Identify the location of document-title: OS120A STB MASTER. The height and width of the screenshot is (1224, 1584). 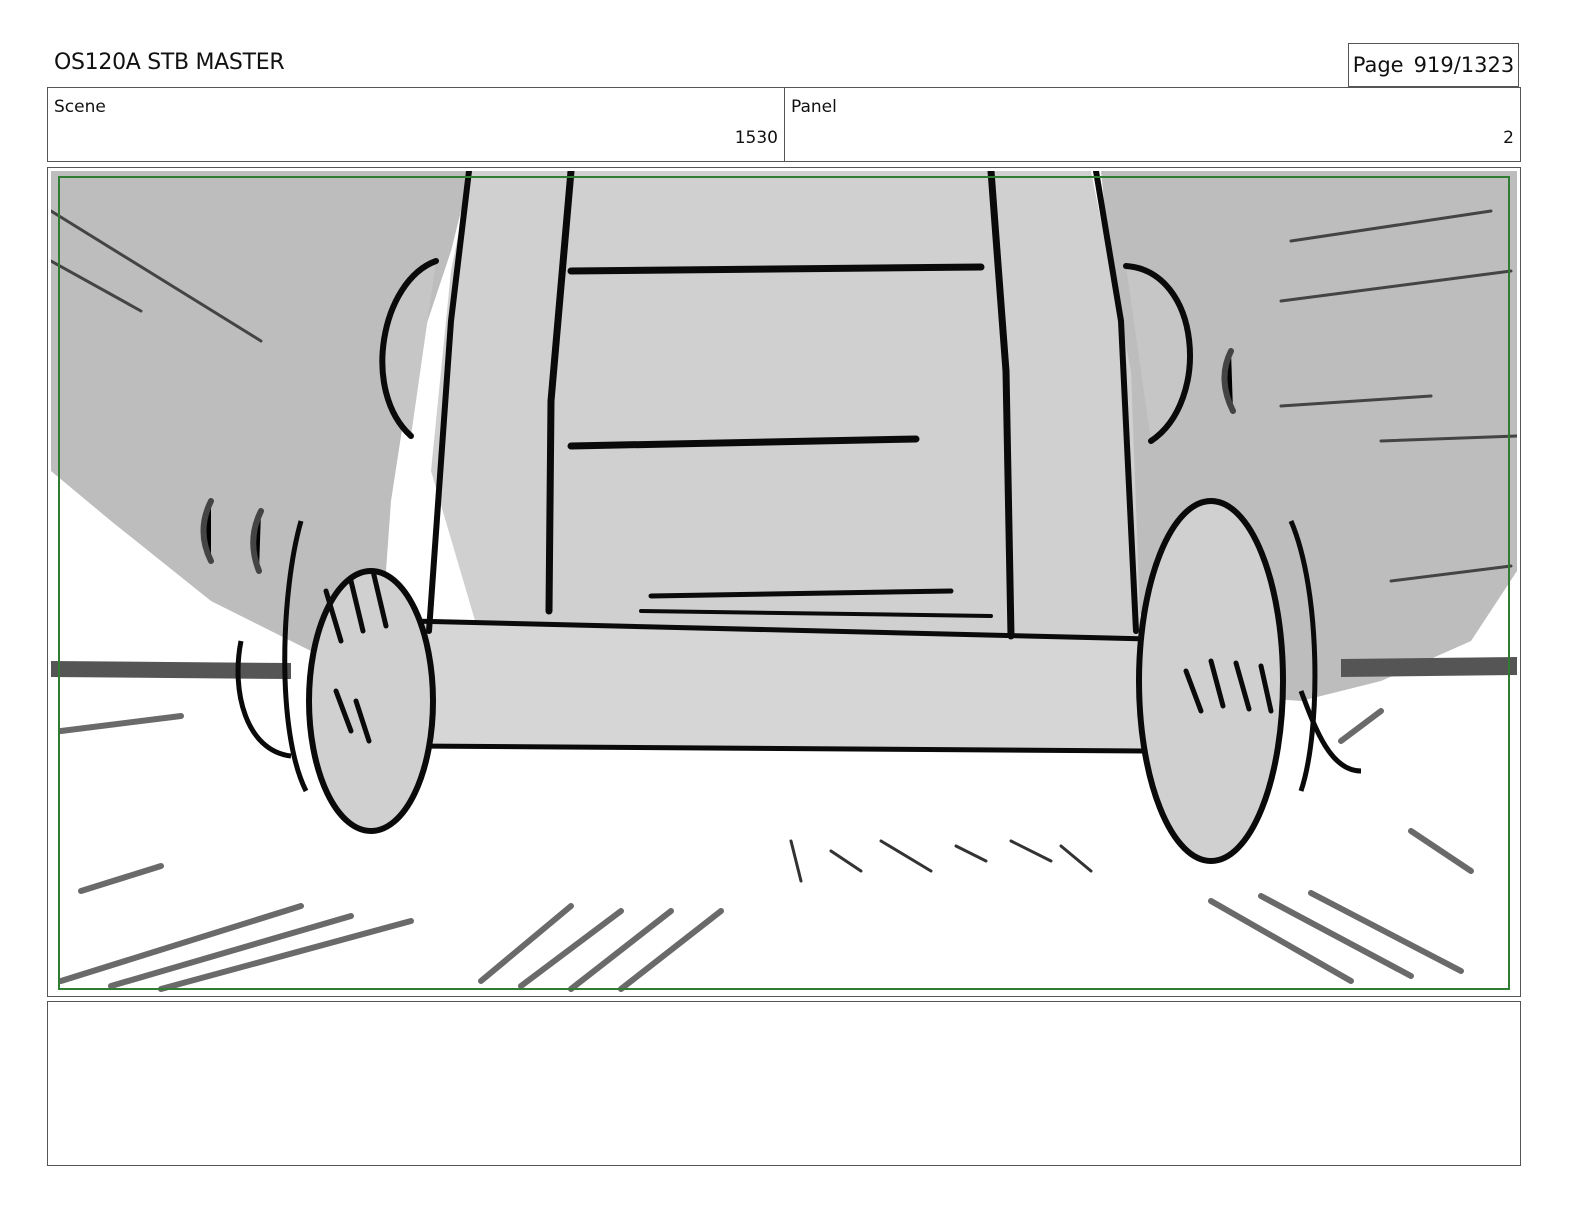
(169, 62).